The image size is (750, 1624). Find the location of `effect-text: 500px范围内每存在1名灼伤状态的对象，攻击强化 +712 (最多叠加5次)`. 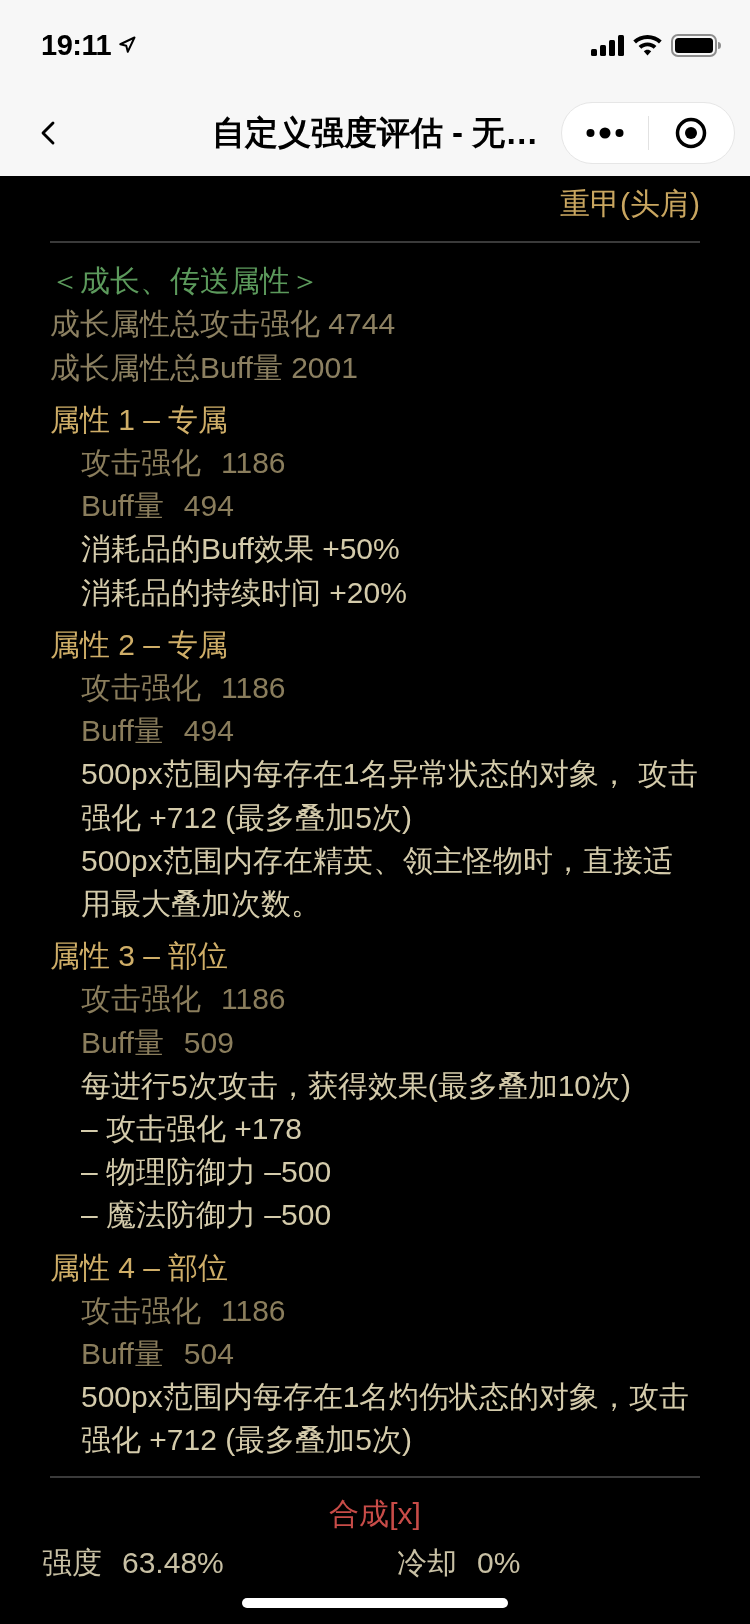

effect-text: 500px范围内每存在1名灼伤状态的对象，攻击强化 +712 (最多叠加5次) is located at coordinates (386, 1419).